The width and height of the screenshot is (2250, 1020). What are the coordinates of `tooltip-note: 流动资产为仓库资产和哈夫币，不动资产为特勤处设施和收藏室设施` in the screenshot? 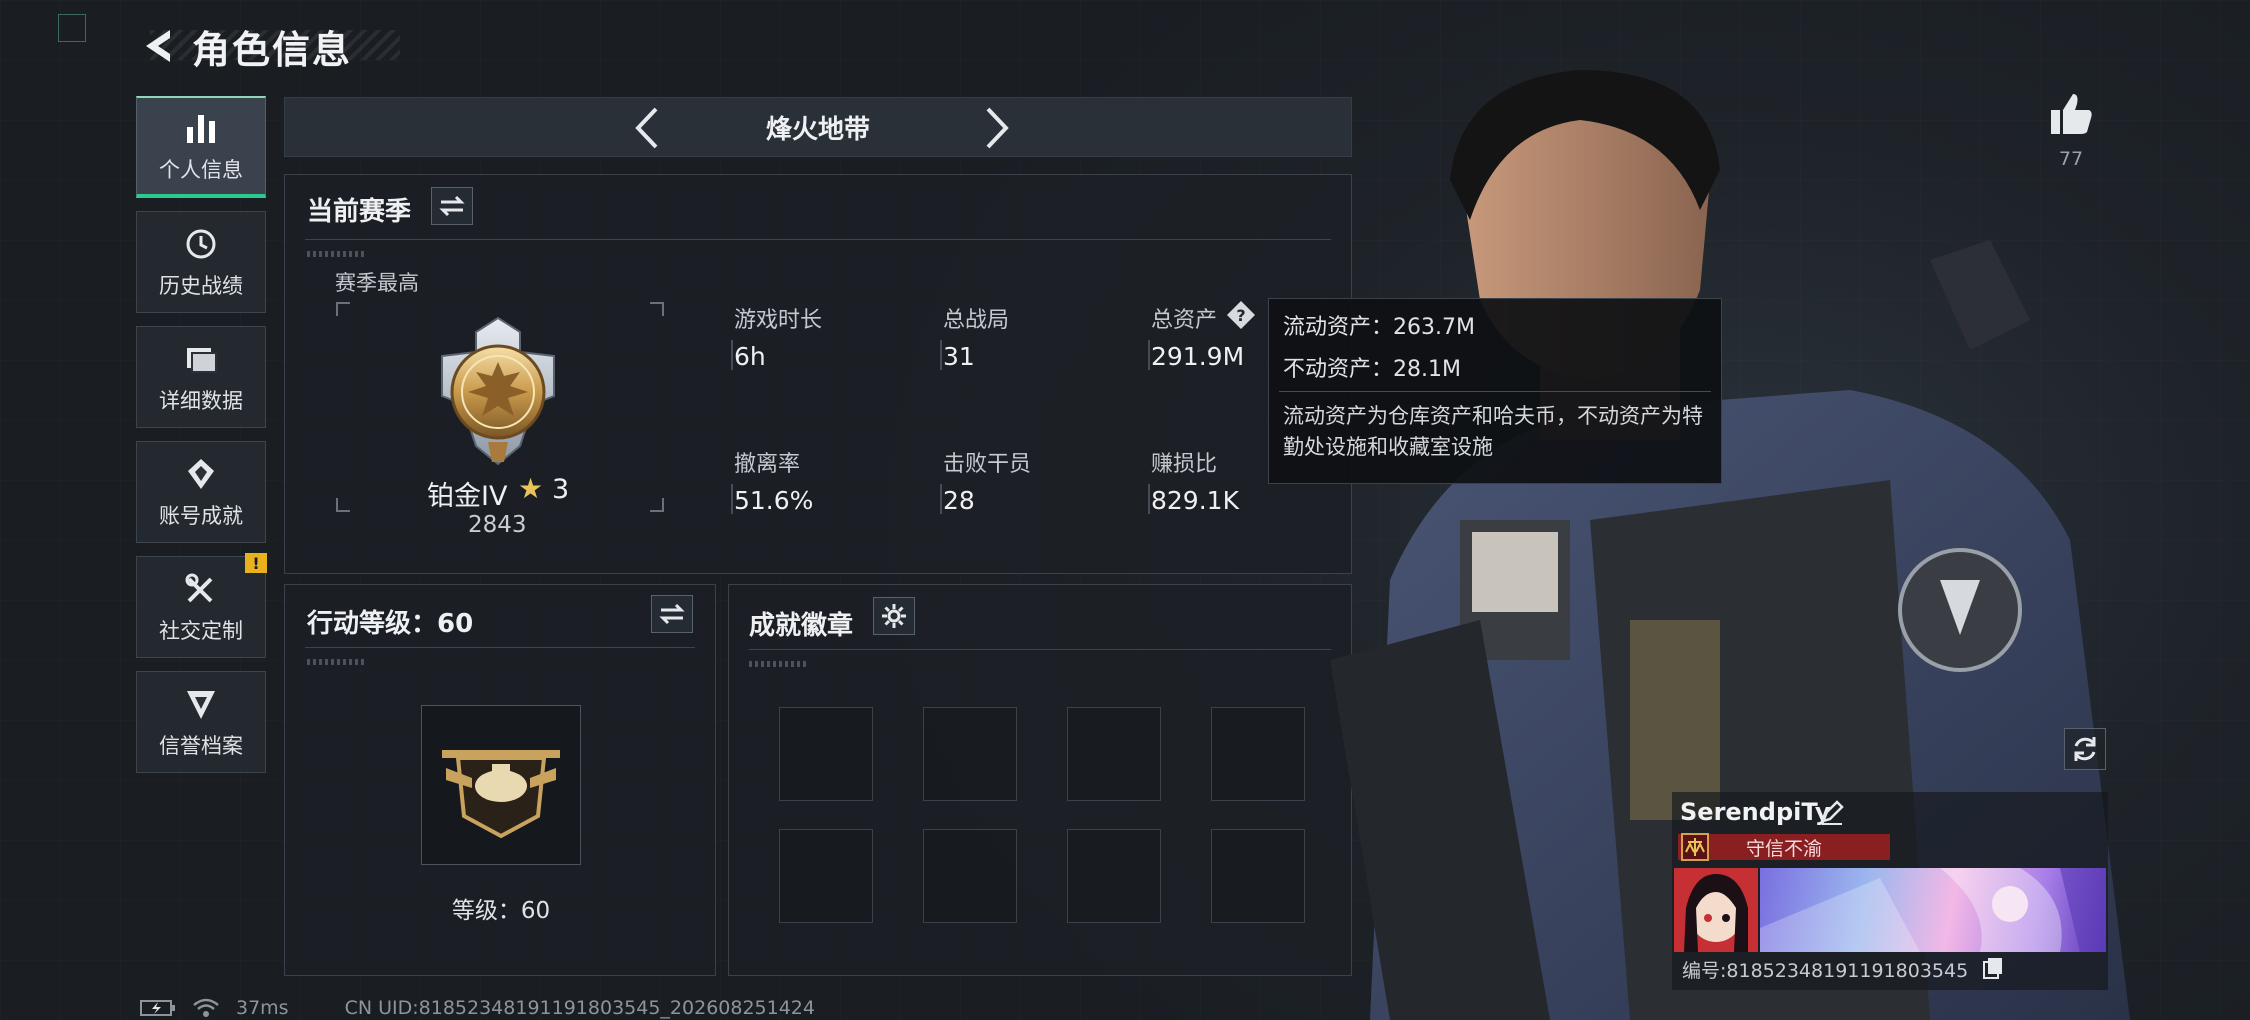 It's located at (1493, 431).